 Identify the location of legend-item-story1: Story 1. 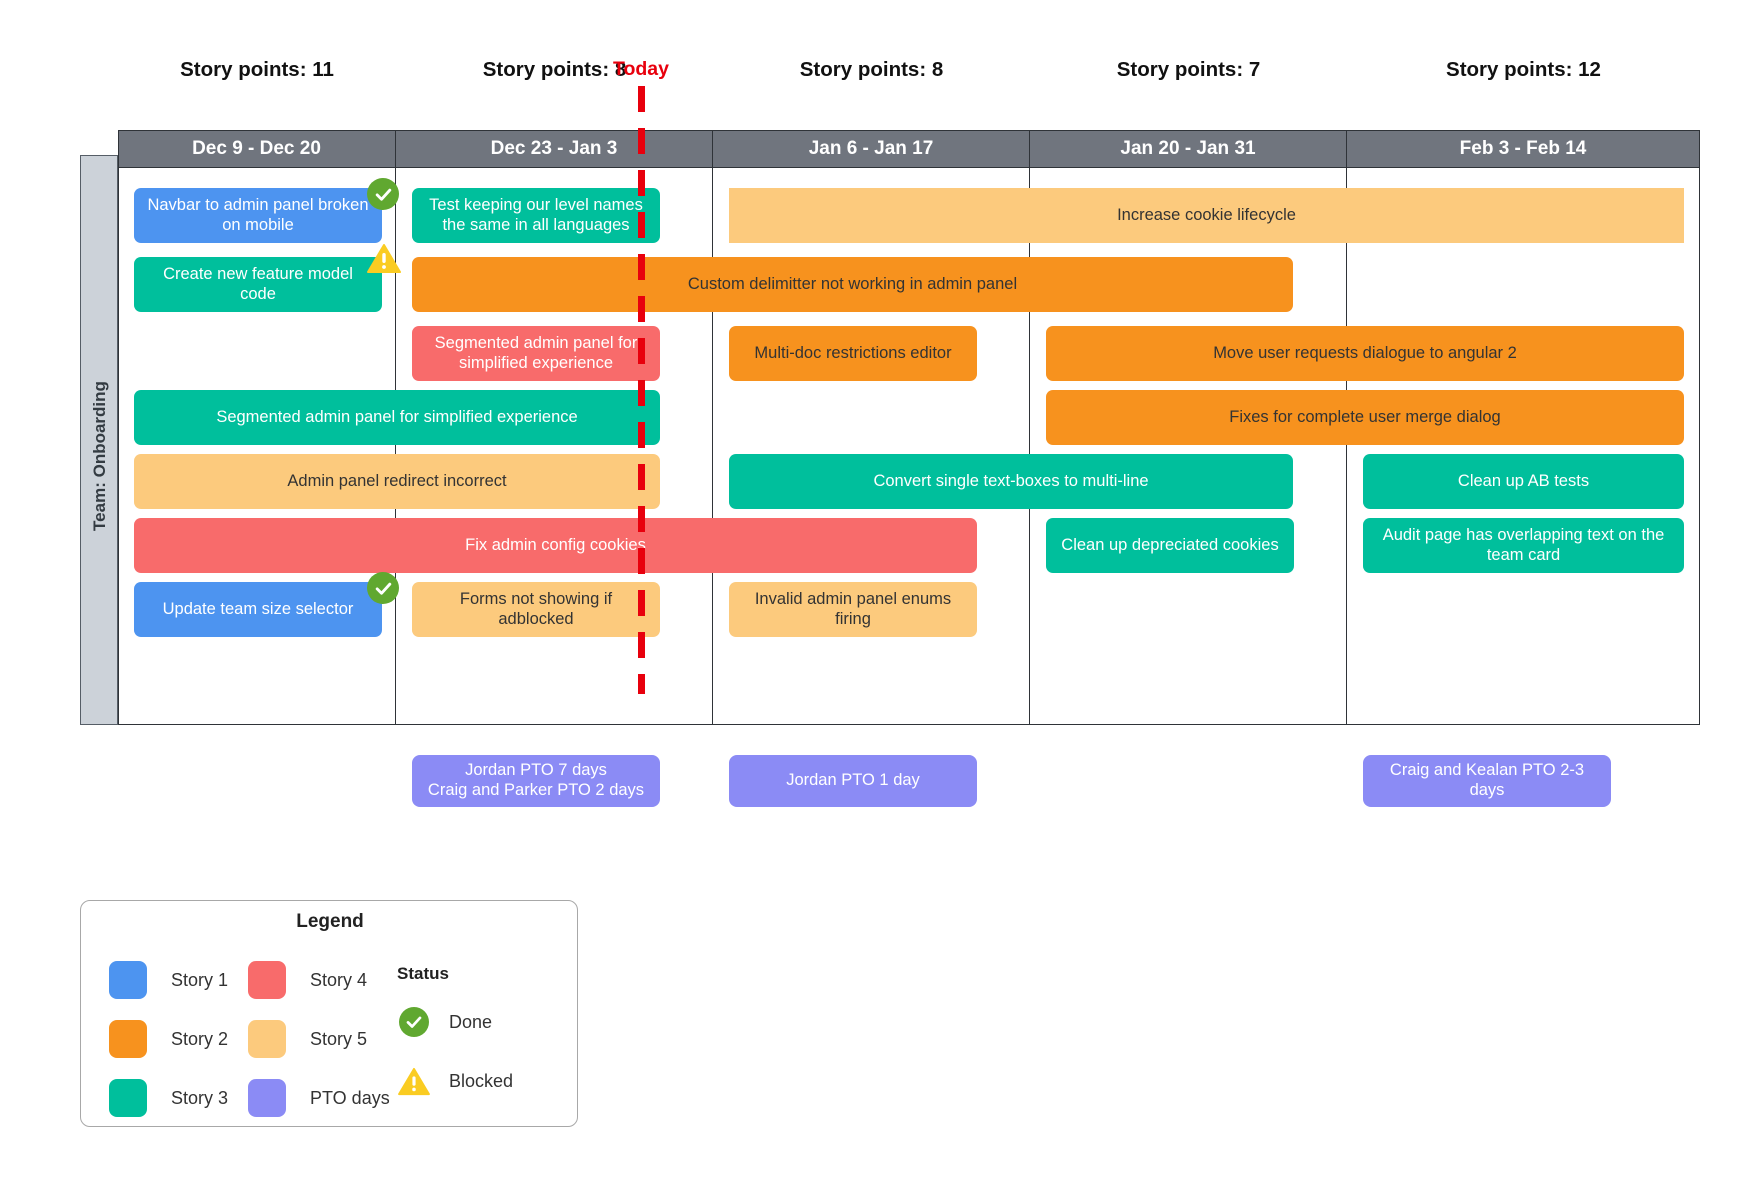
(168, 980).